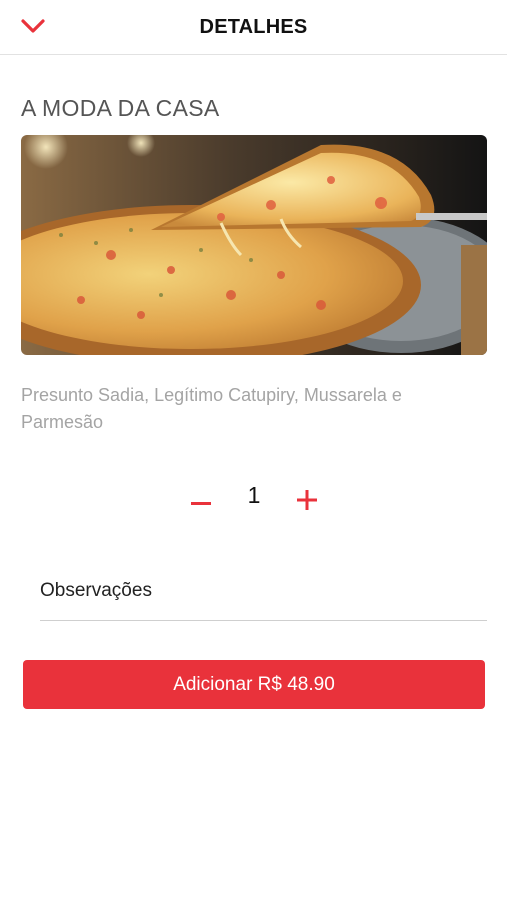  What do you see at coordinates (254, 684) in the screenshot?
I see `add-to-cart-button: Adicionar R$ 48.90` at bounding box center [254, 684].